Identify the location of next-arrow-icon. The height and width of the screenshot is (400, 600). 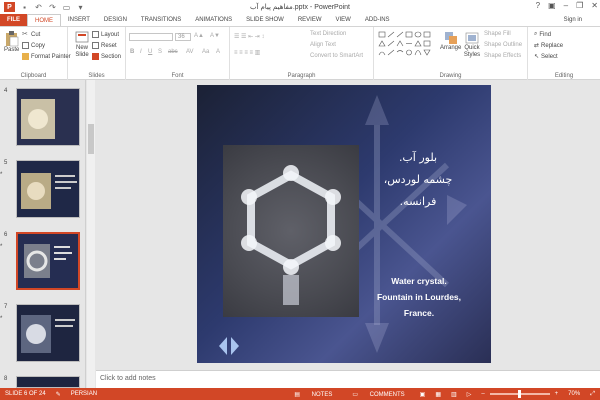
(235, 346).